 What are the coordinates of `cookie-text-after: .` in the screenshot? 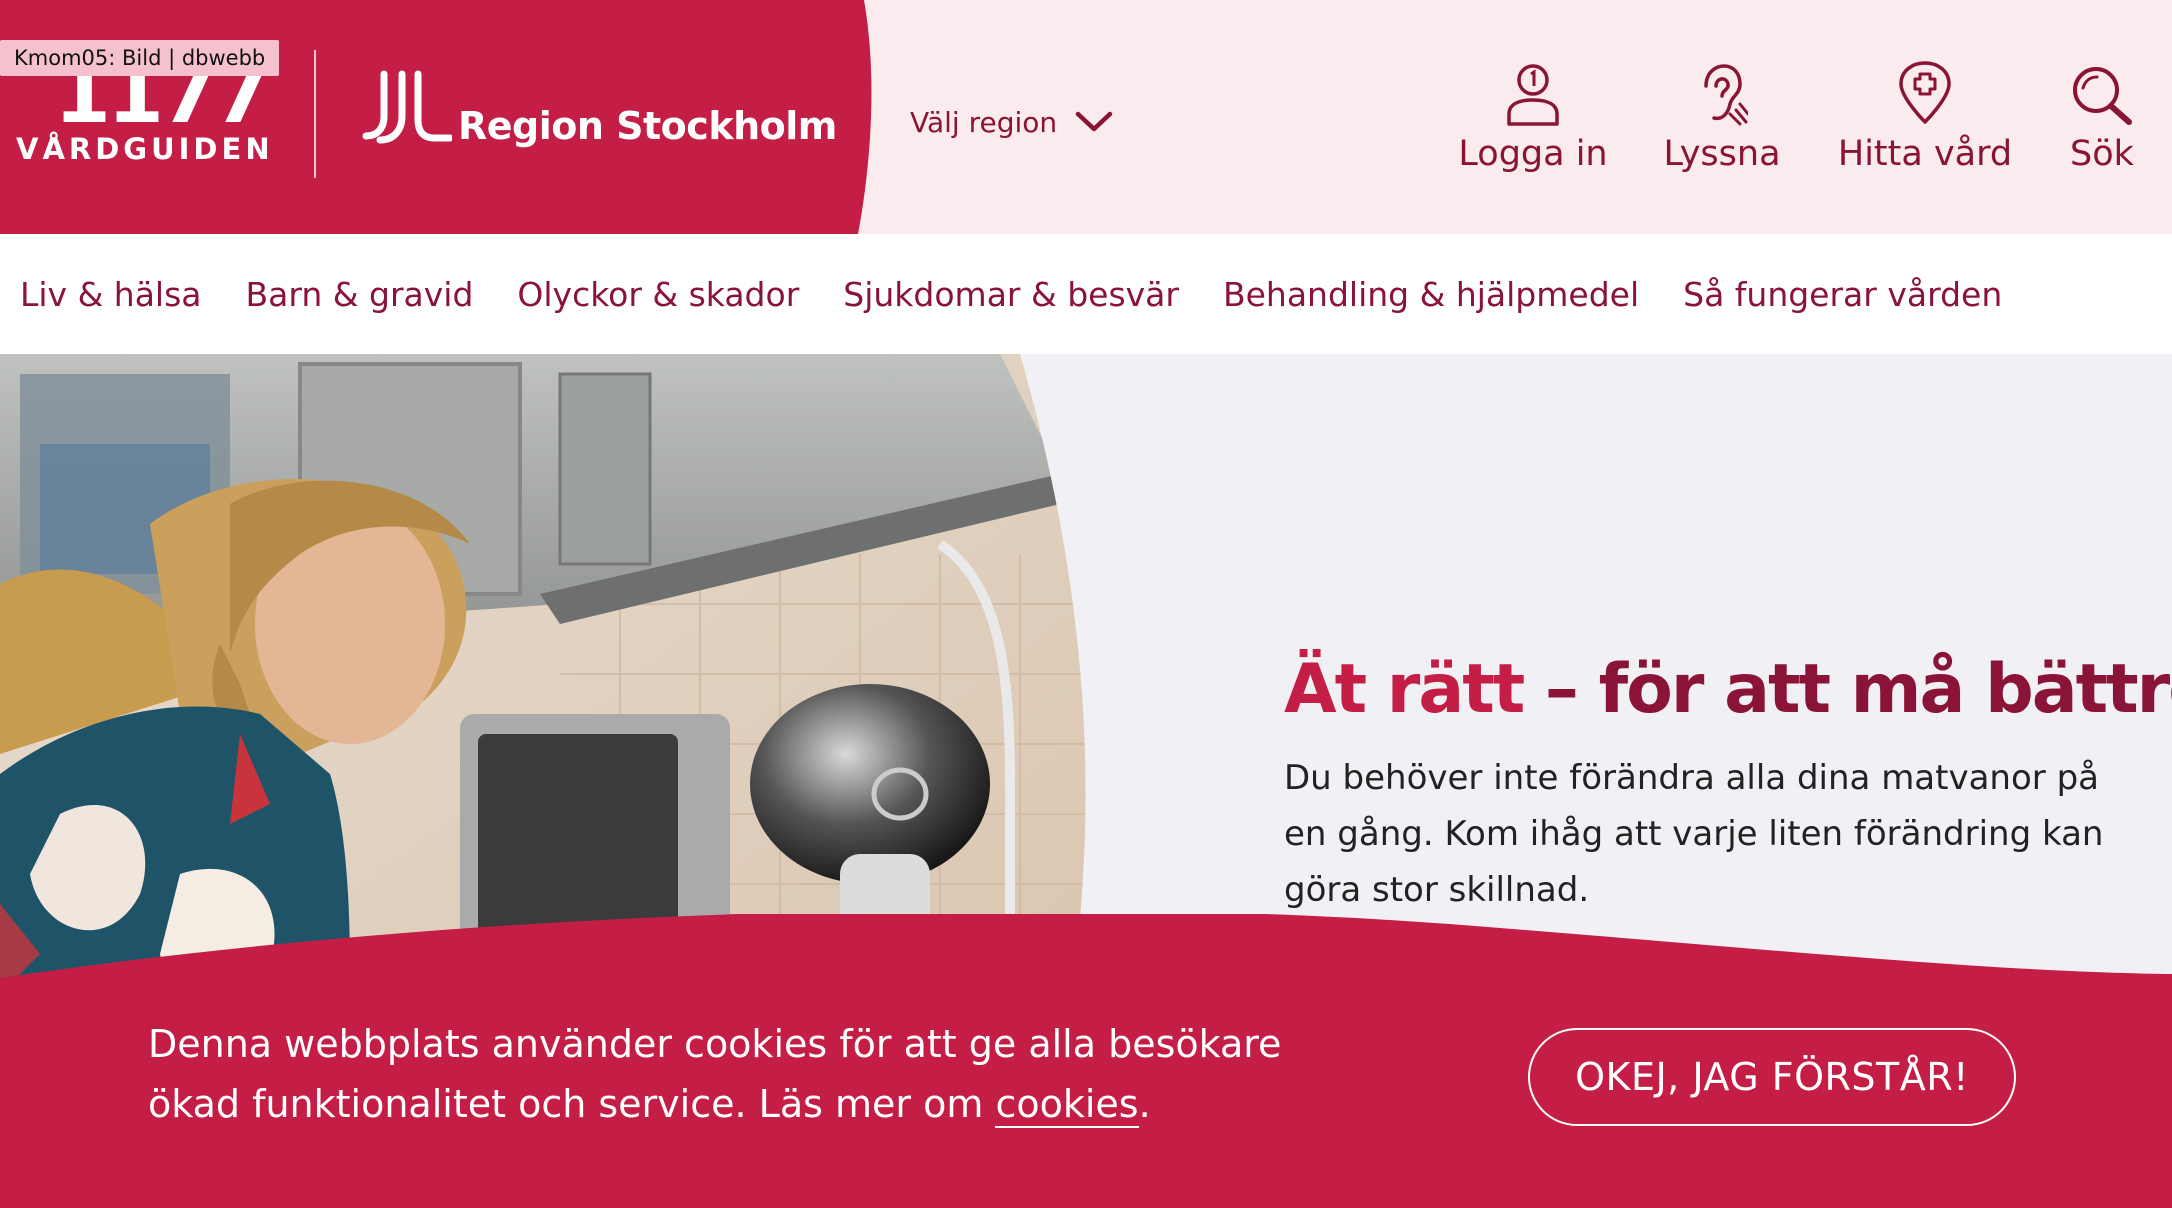 It's located at (1144, 1104).